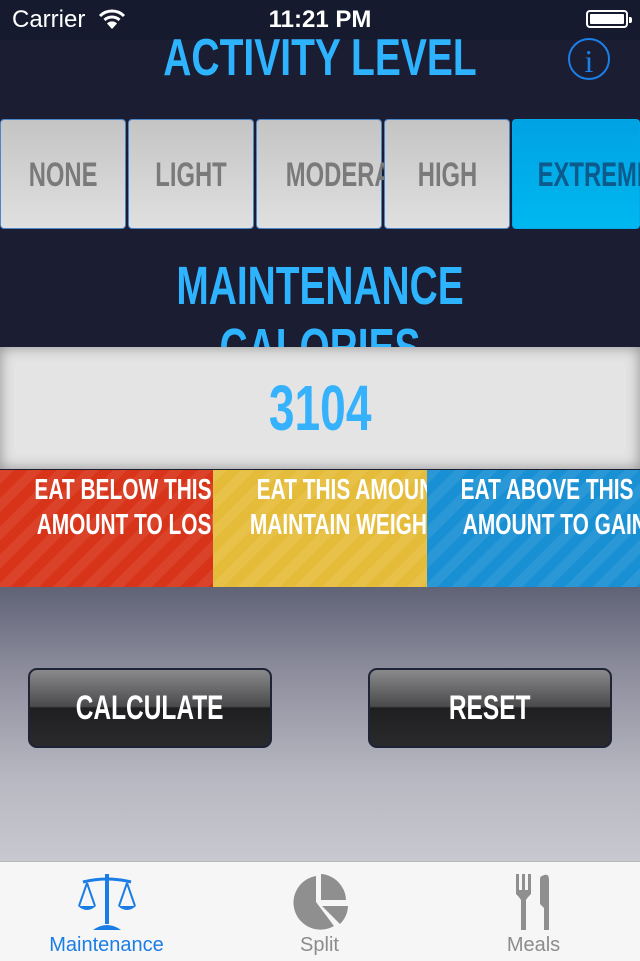 The image size is (640, 961). I want to click on advice-gain: EAT ABOVE THIS AMOUNT TO GAIN, so click(533, 528).